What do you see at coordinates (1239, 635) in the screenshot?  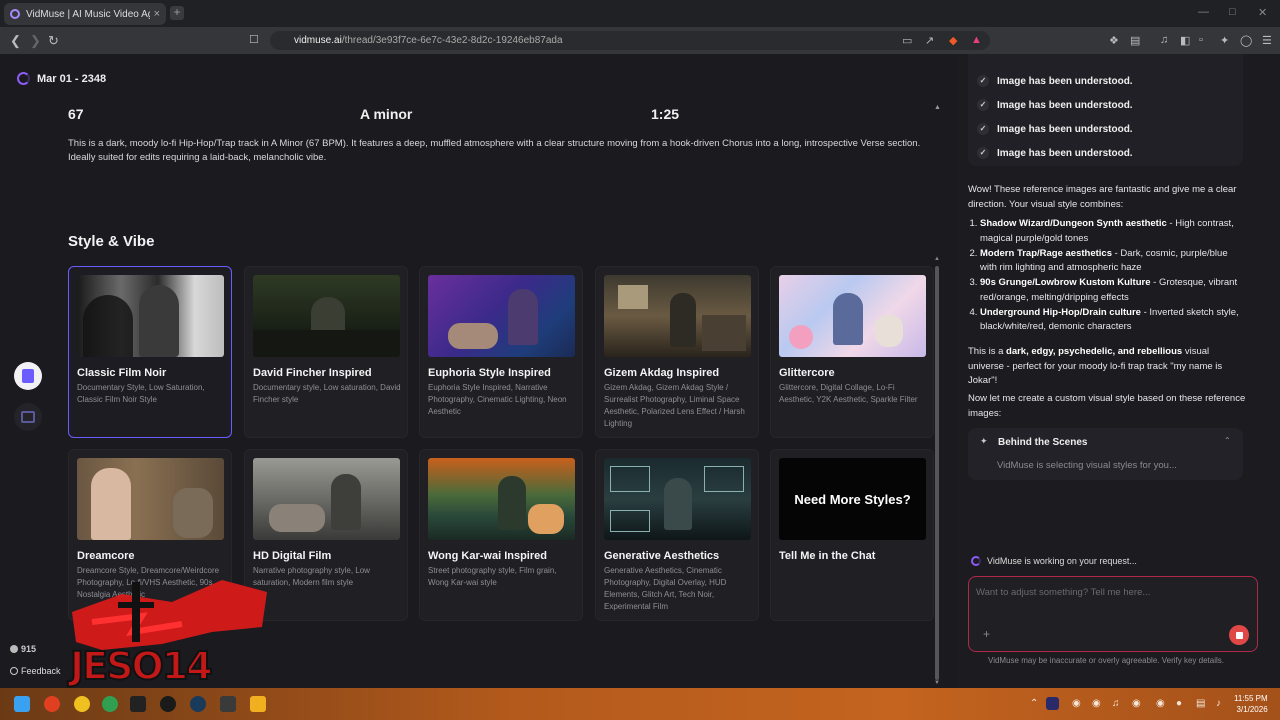 I see `stop-button` at bounding box center [1239, 635].